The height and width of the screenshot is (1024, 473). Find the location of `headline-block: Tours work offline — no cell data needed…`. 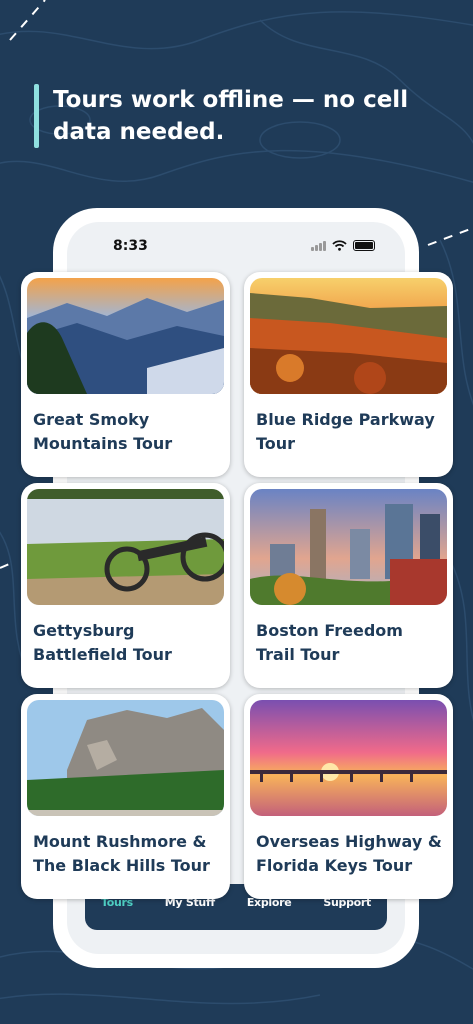

headline-block: Tours work offline — no cell data needed… is located at coordinates (234, 116).